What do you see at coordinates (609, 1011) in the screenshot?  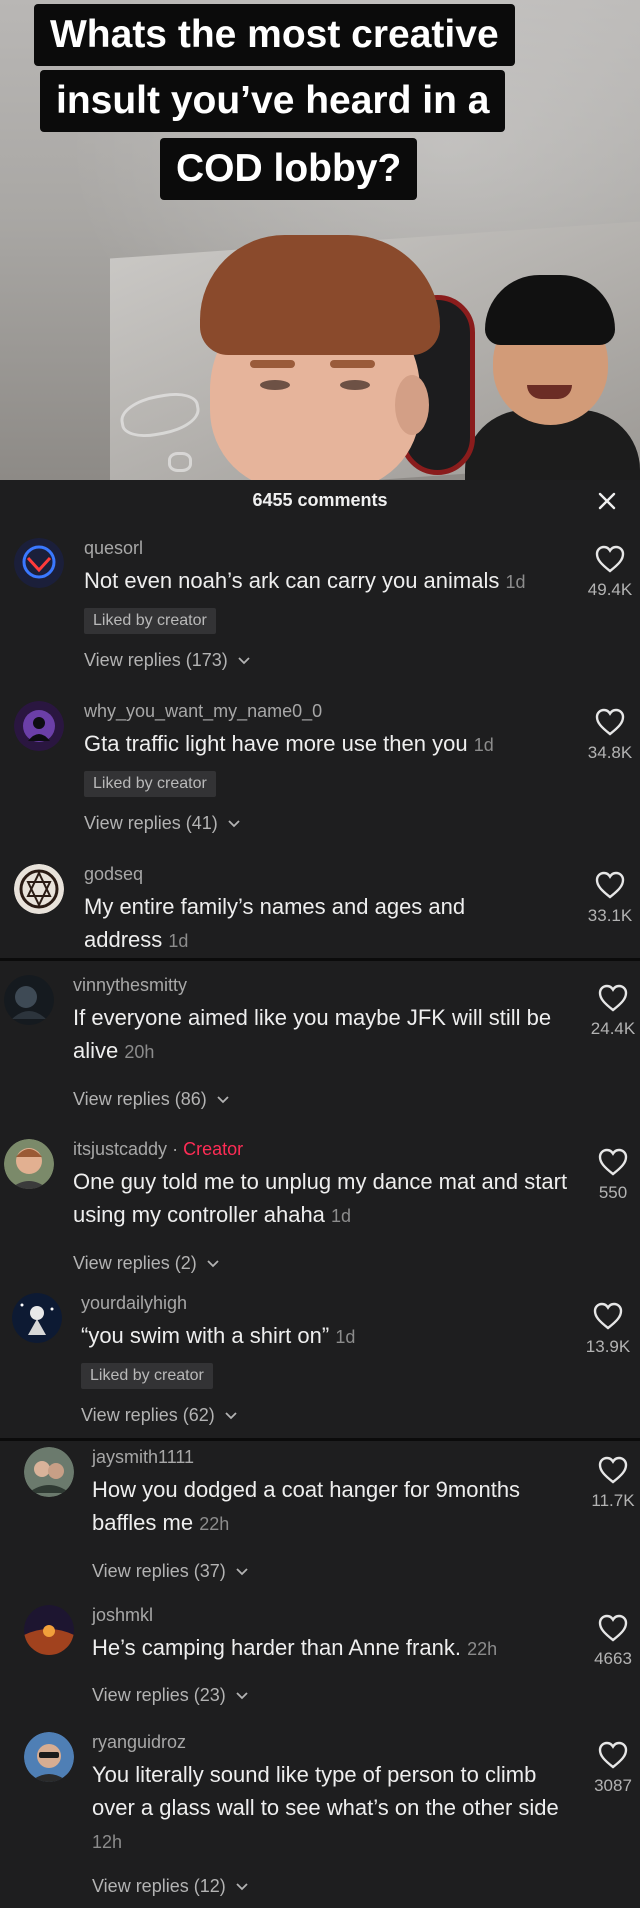 I see `like-button: 24.4K` at bounding box center [609, 1011].